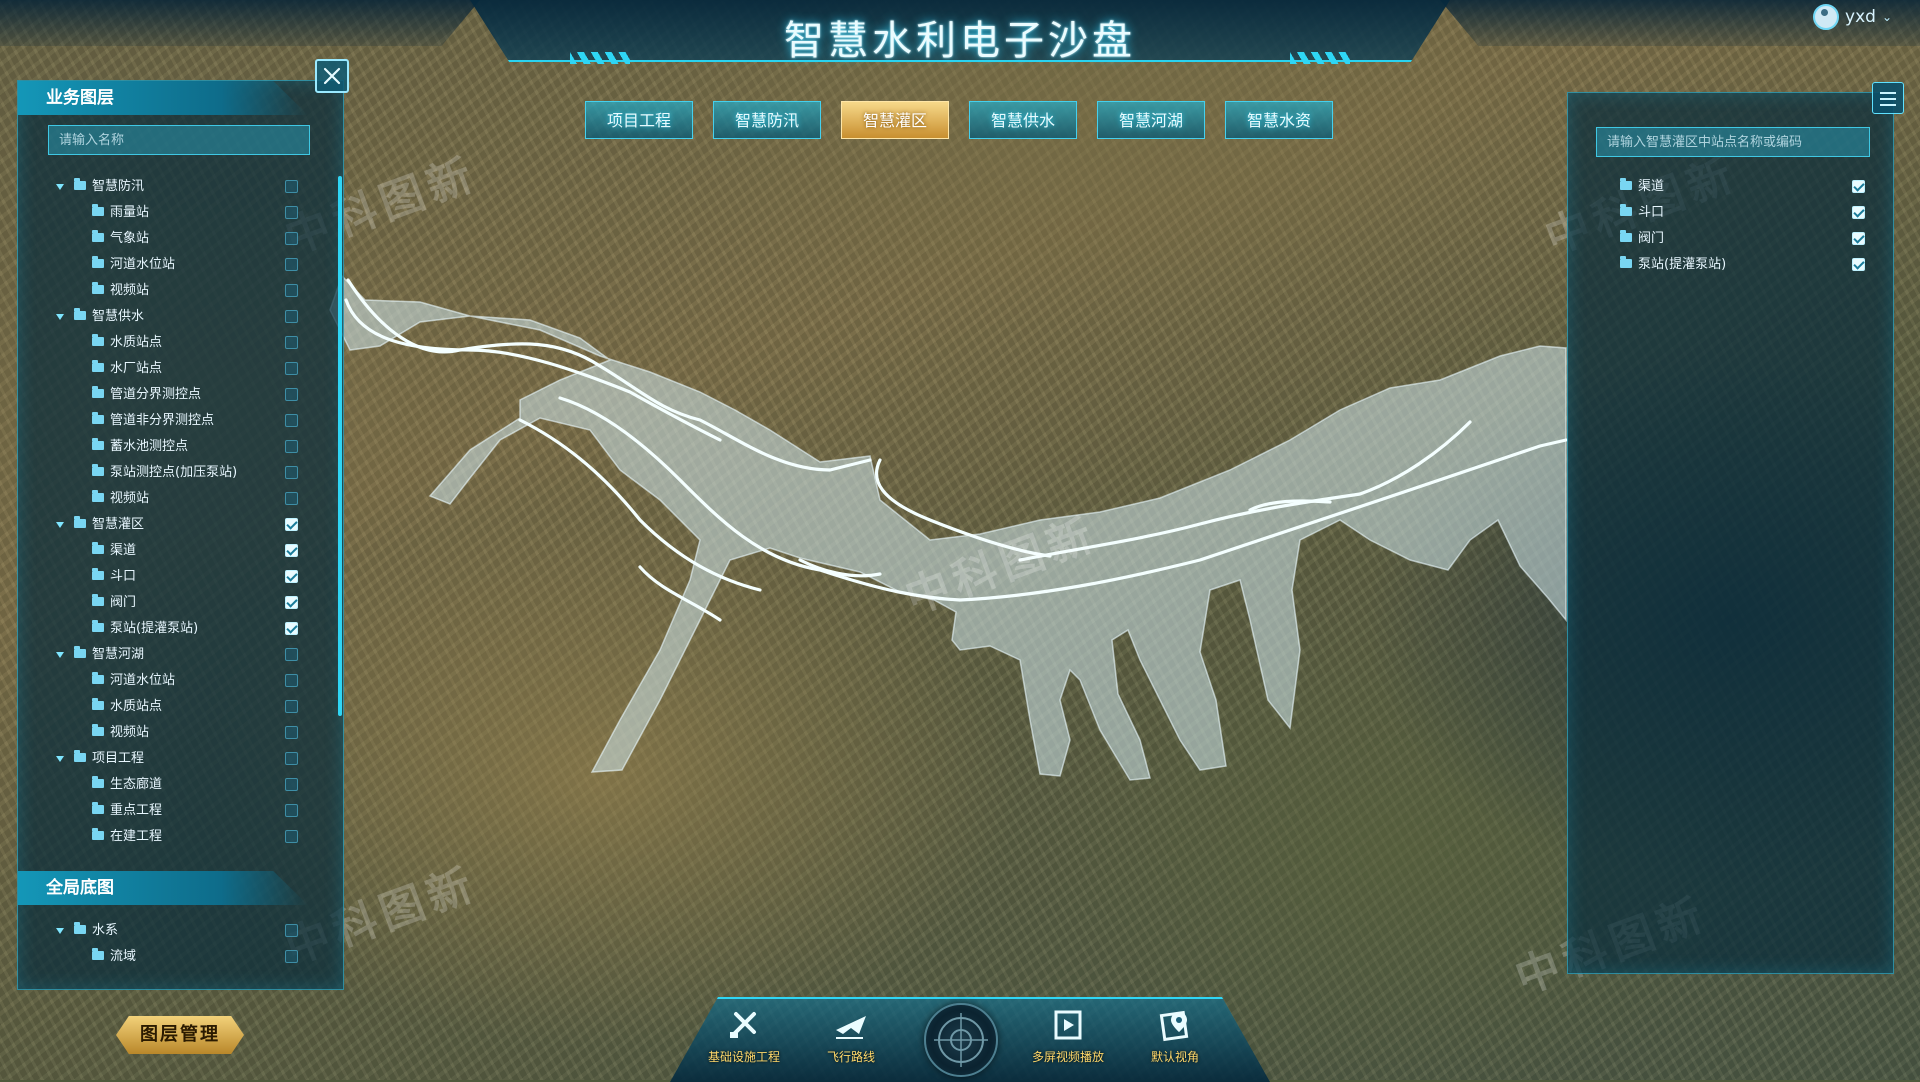 This screenshot has height=1082, width=1920. I want to click on tree-item: 管道非分界测控点, so click(168, 421).